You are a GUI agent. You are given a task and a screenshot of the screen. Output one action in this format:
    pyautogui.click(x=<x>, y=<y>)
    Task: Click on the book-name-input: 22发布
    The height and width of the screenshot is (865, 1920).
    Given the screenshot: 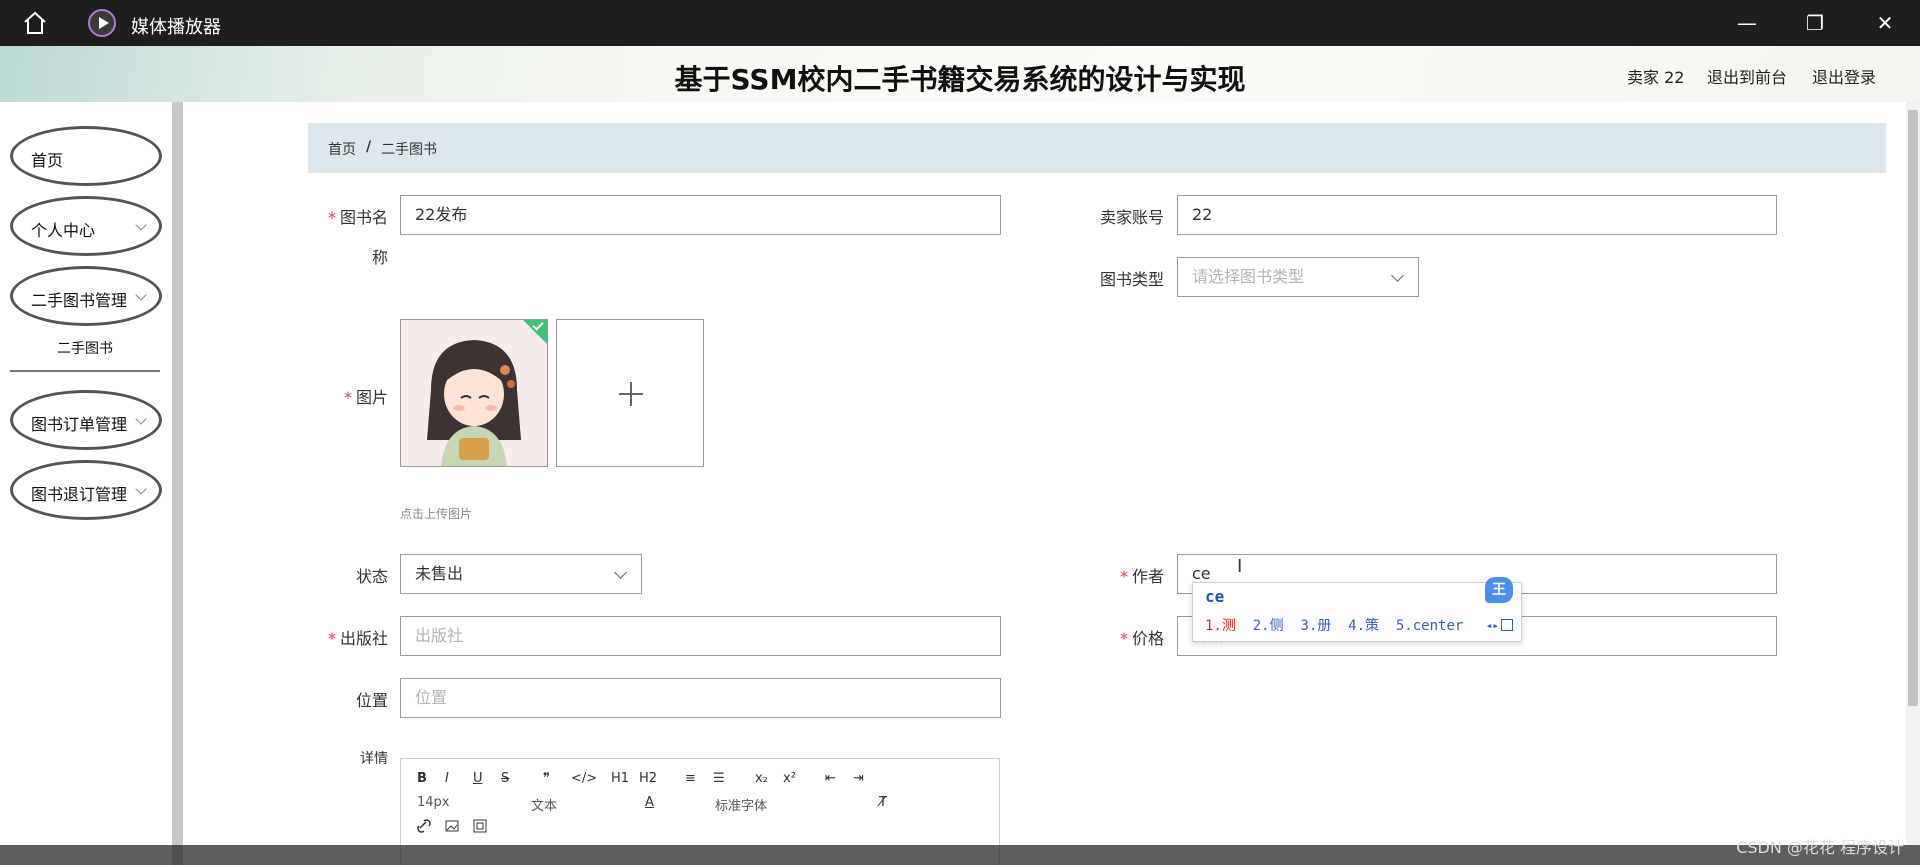 What is the action you would take?
    pyautogui.click(x=700, y=215)
    